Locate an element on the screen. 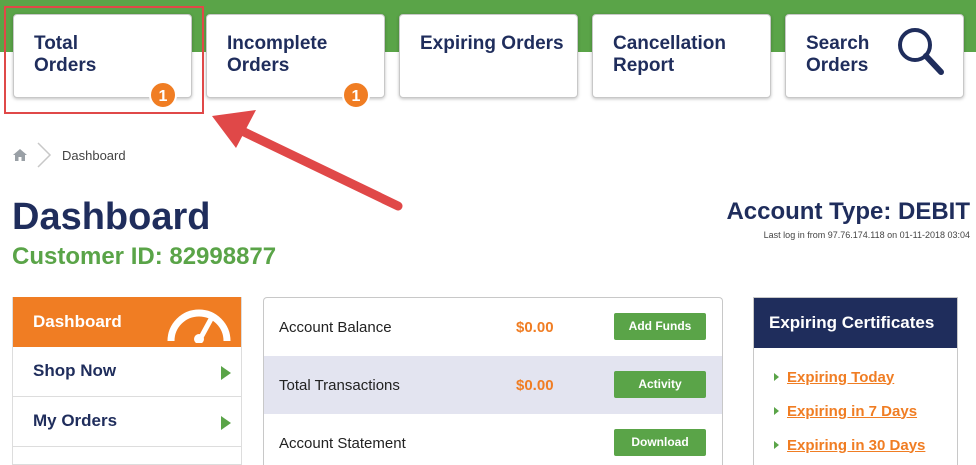 This screenshot has width=976, height=465. list-item: Expiring in 30 Days is located at coordinates (849, 445).